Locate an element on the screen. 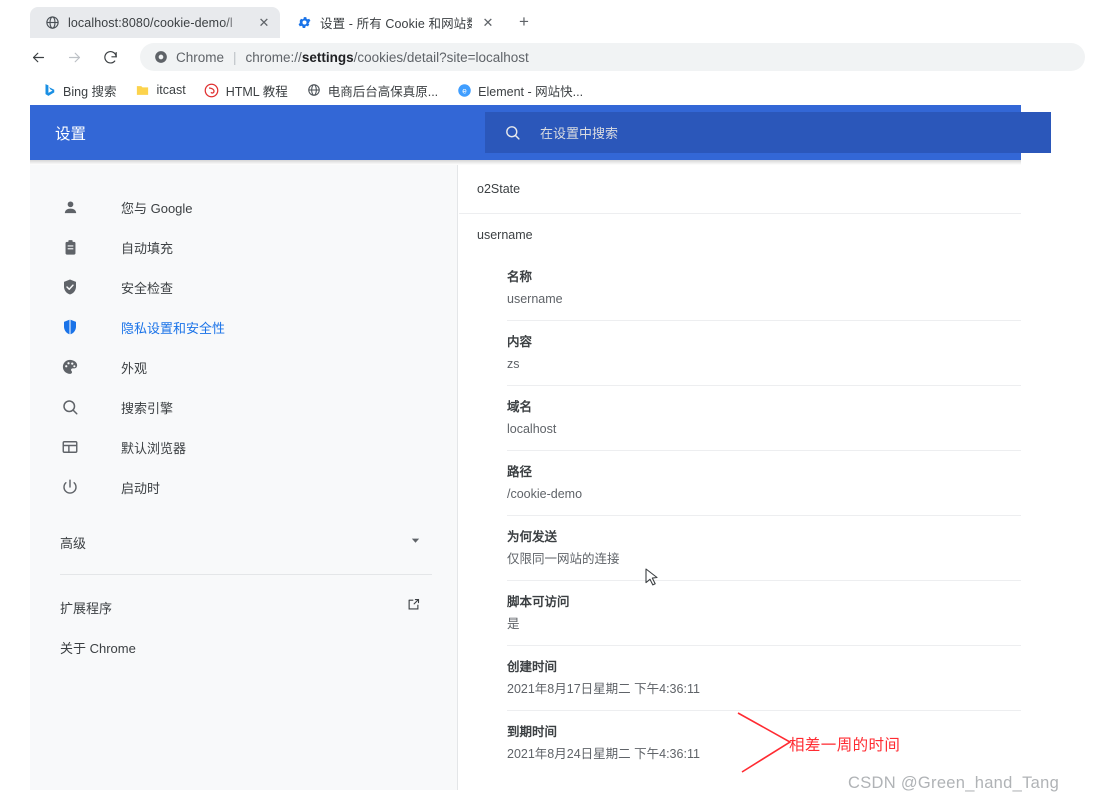  reload-icon is located at coordinates (110, 57).